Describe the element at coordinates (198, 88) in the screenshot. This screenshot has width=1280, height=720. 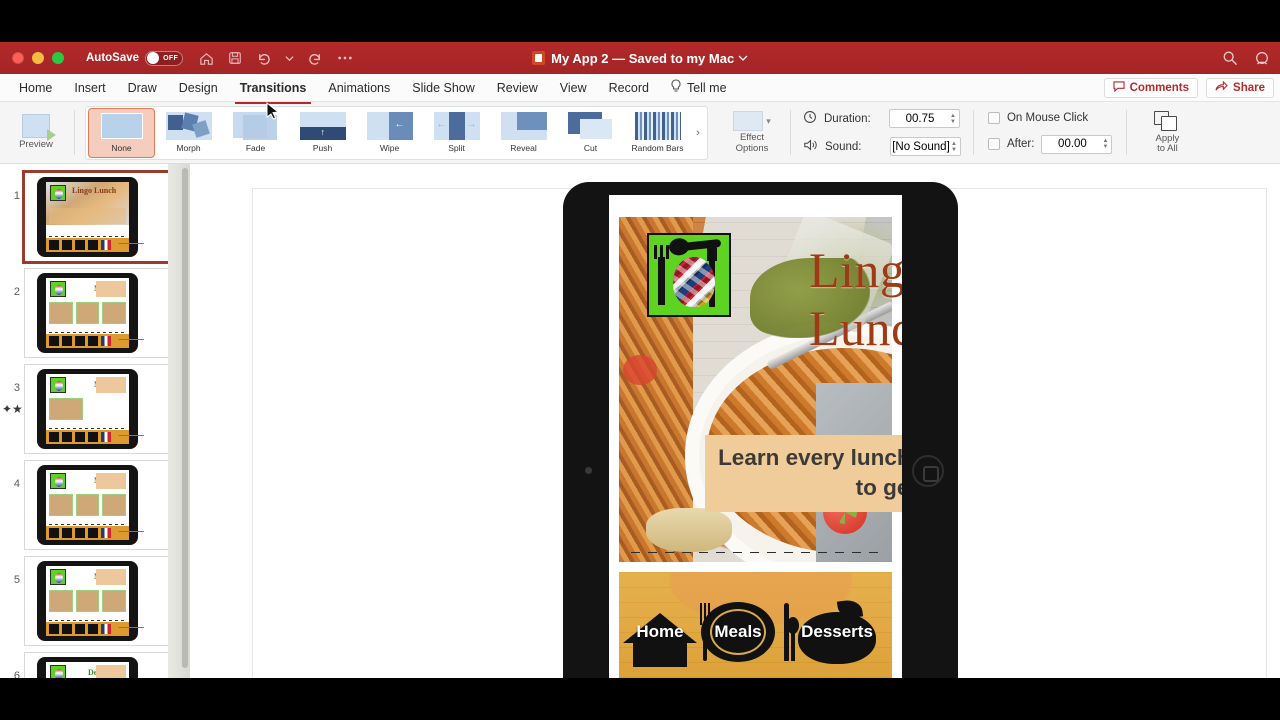
I see `tab-design: Design` at that location.